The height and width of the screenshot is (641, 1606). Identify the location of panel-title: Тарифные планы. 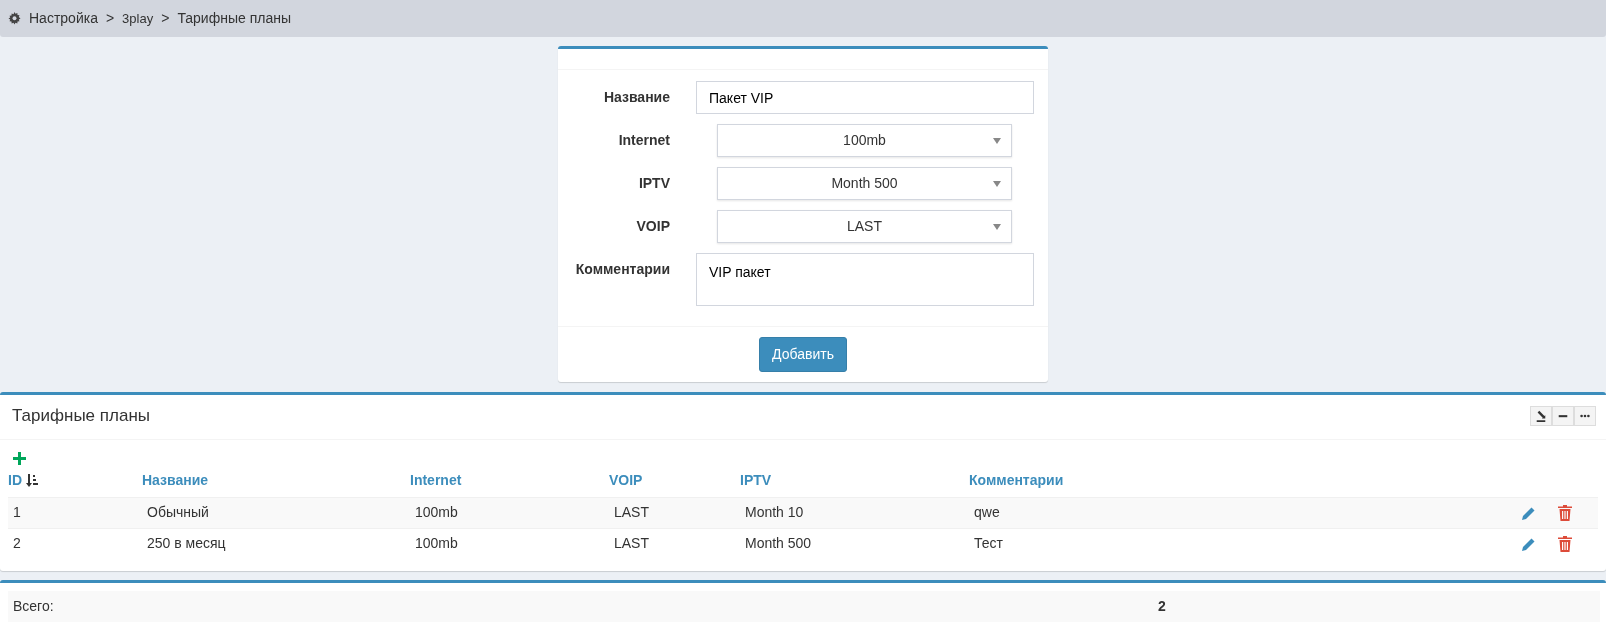
(81, 416).